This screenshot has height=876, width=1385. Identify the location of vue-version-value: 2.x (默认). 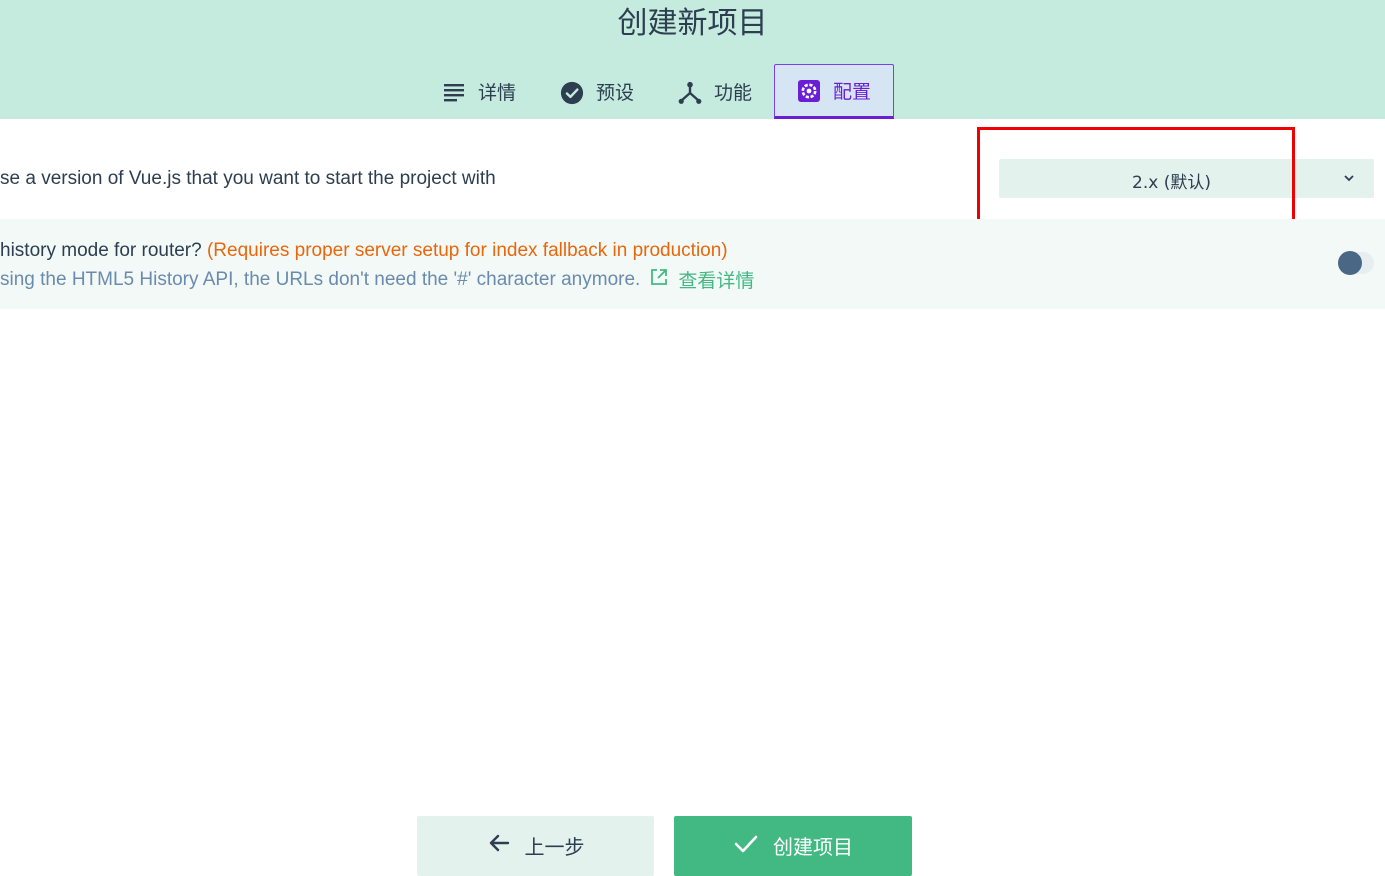
(1171, 183).